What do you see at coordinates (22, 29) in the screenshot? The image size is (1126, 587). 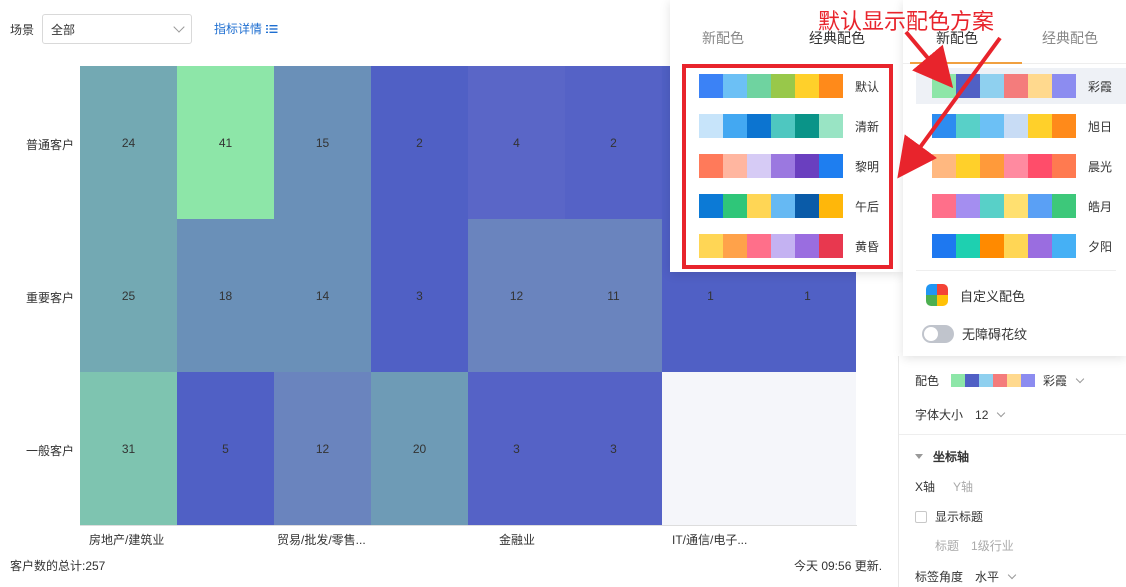 I see `scene-label: 场景` at bounding box center [22, 29].